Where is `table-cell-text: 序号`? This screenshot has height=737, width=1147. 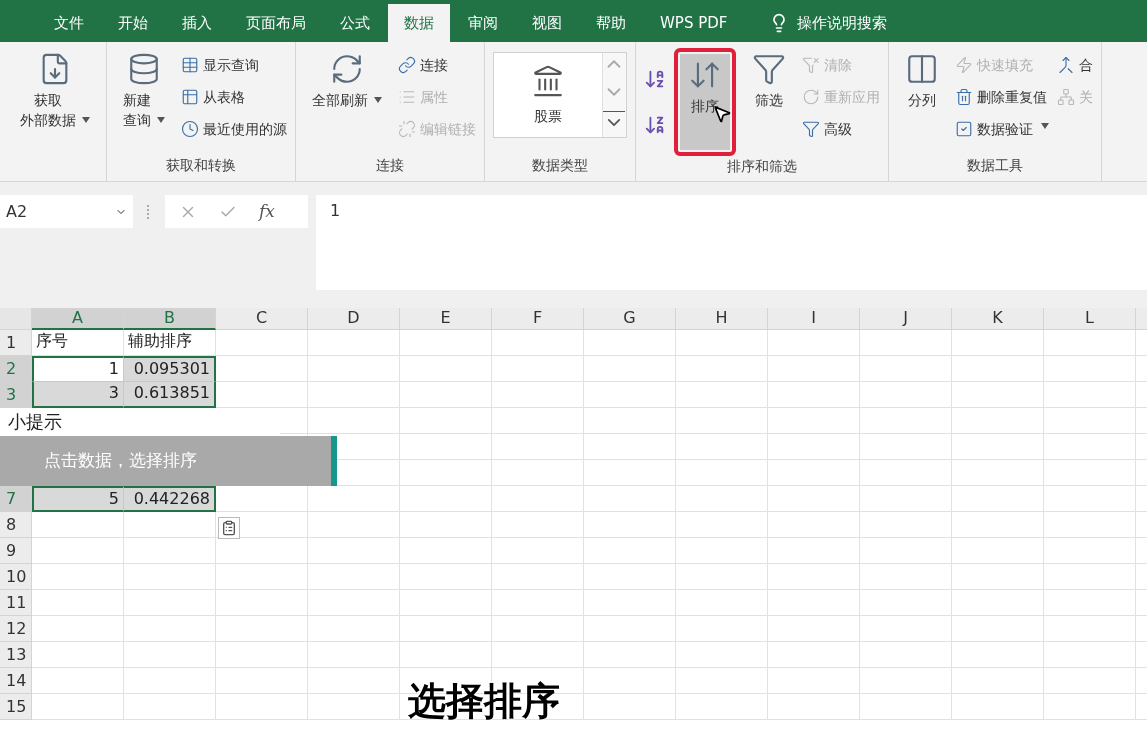 table-cell-text: 序号 is located at coordinates (52, 341).